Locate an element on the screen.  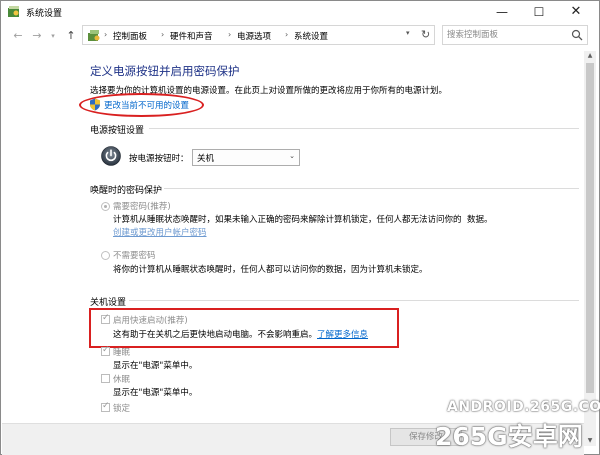
navigation-bar: ← → ▾ ↑ › 控制面板 › 硬件和声音 › 电源选项 › 系统设置 ▾ ↻ is located at coordinates (300, 36).